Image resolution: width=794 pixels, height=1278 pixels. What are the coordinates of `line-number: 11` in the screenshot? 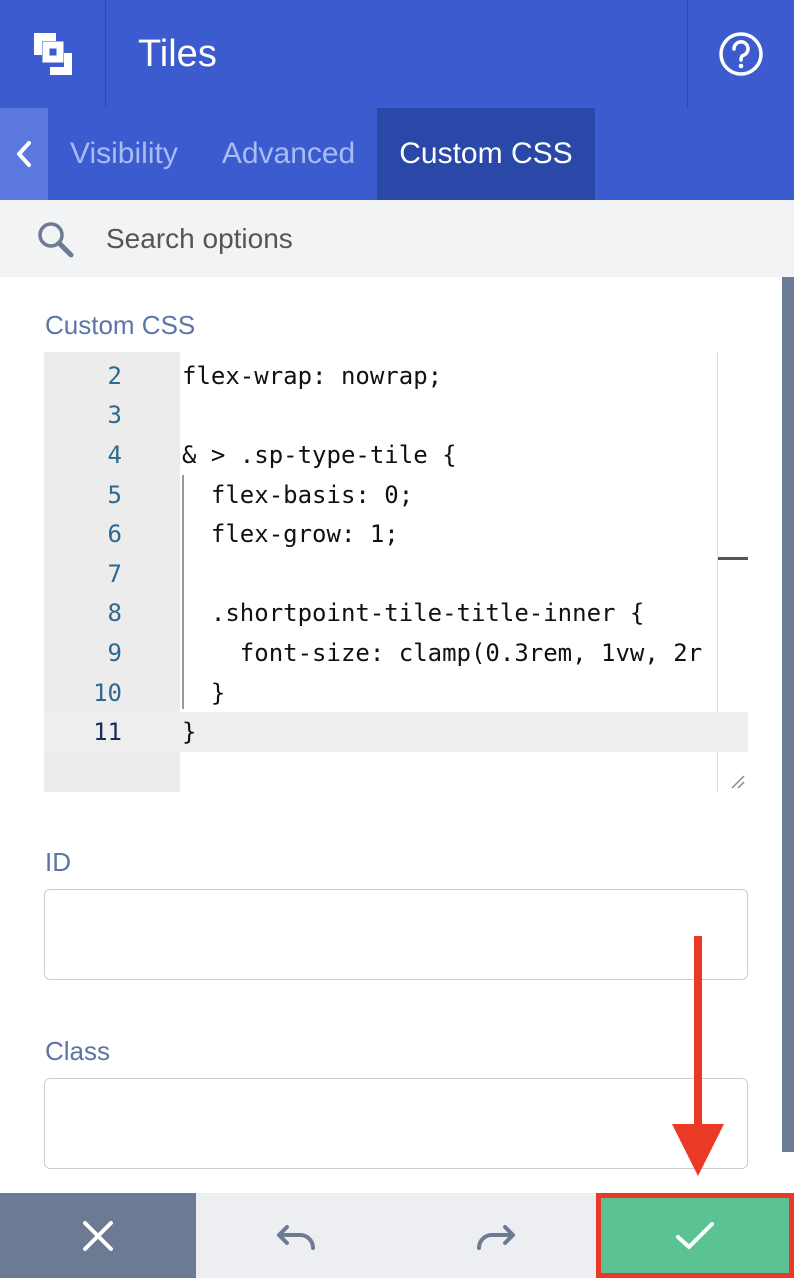 It's located at (107, 732).